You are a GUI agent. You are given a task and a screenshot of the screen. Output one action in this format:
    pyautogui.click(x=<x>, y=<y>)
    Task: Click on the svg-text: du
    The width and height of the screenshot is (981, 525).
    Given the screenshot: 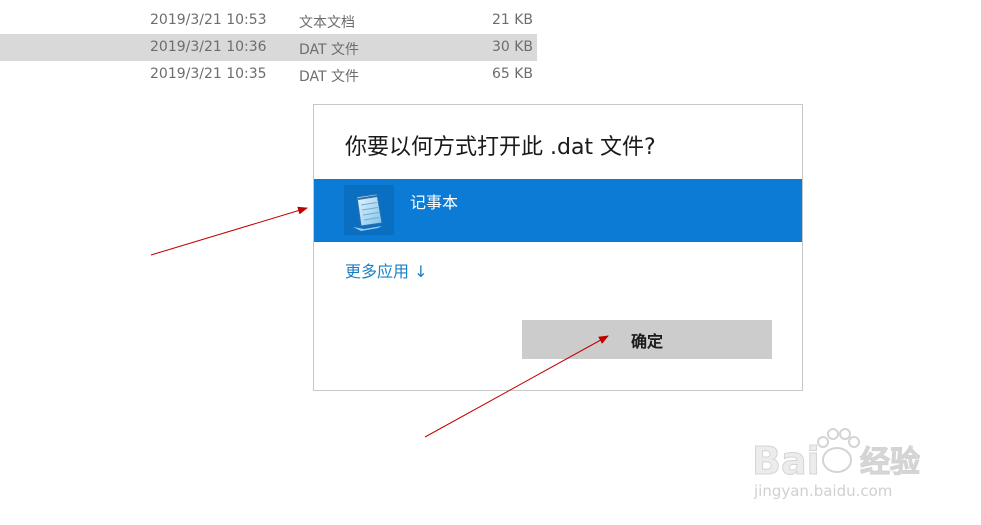 What is the action you would take?
    pyautogui.click(x=836, y=464)
    